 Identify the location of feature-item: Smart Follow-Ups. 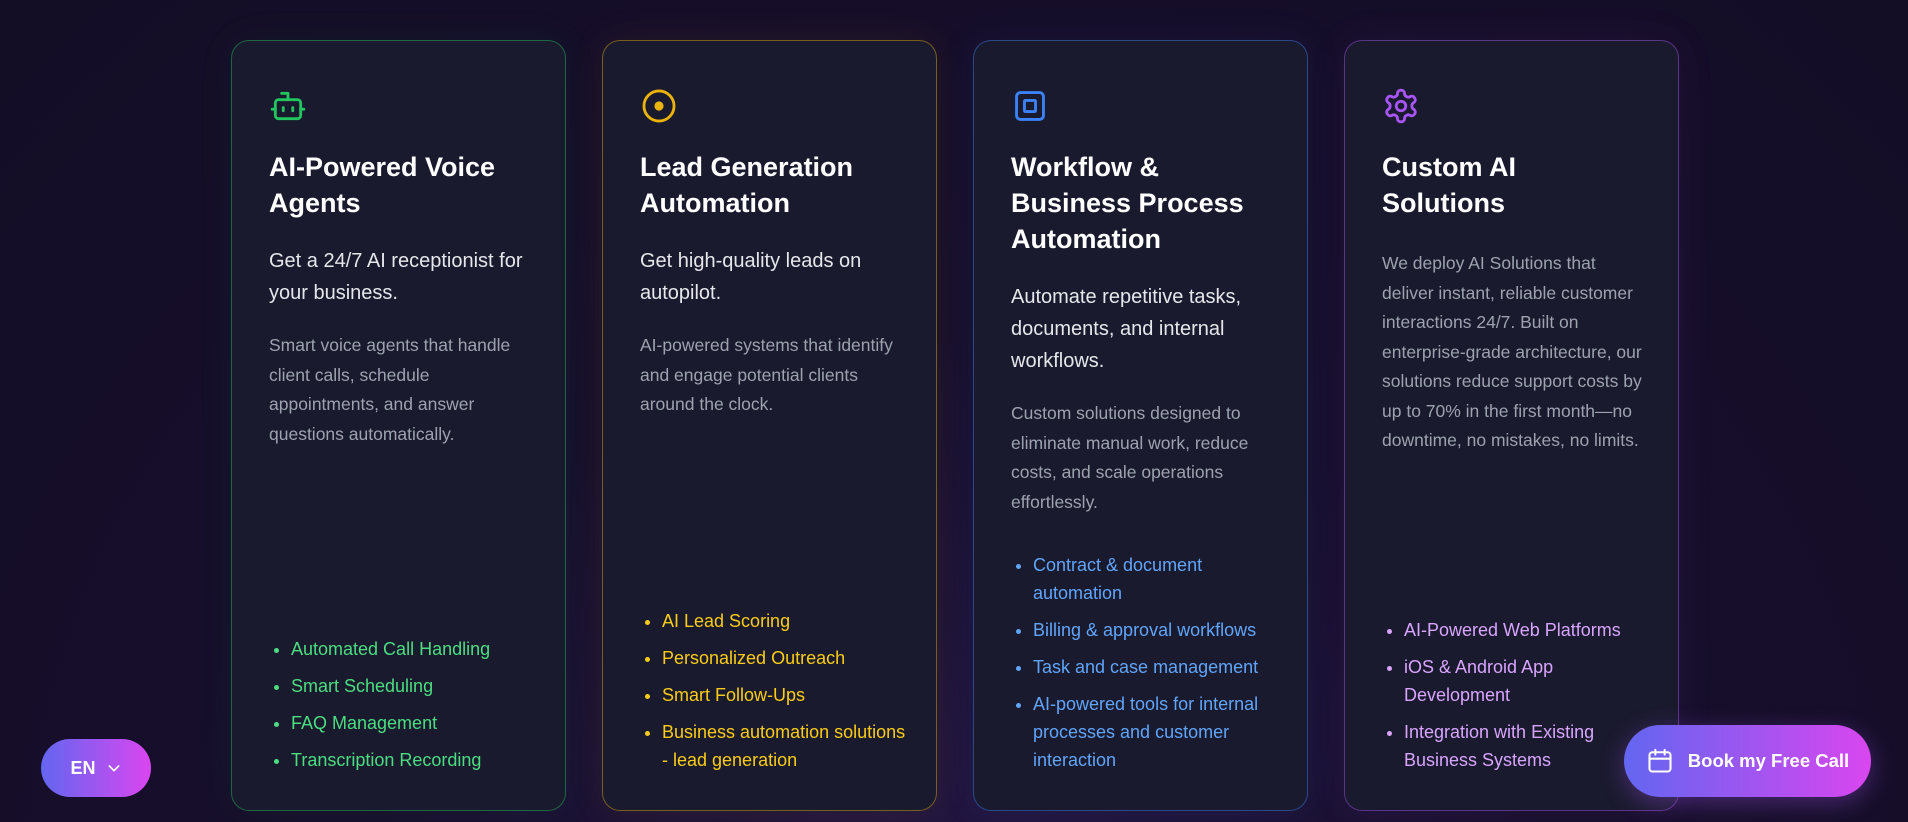
(789, 695).